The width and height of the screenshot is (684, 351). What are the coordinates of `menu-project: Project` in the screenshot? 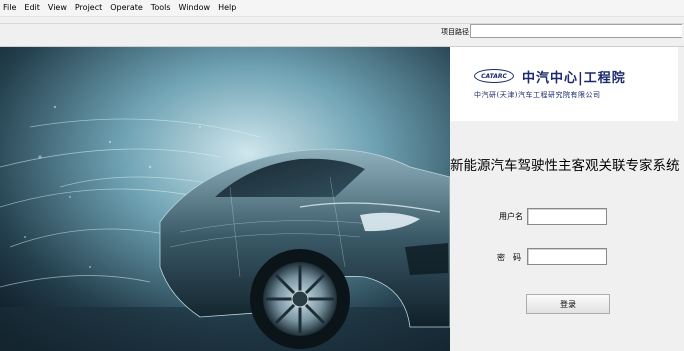 It's located at (88, 8).